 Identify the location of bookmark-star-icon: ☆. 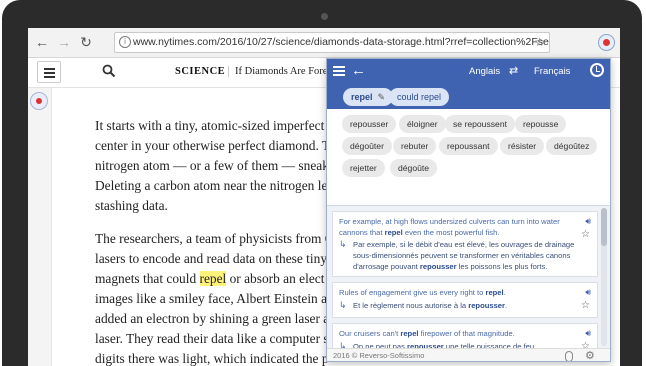
(539, 42).